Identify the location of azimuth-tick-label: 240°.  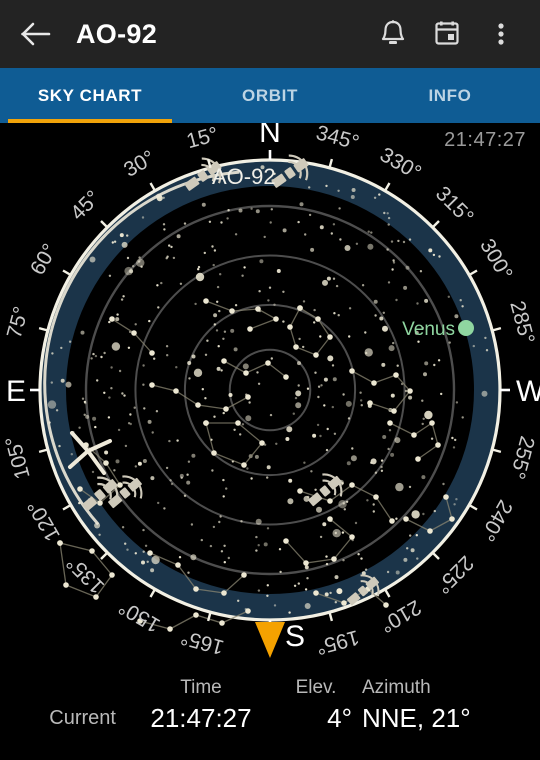
(496, 520).